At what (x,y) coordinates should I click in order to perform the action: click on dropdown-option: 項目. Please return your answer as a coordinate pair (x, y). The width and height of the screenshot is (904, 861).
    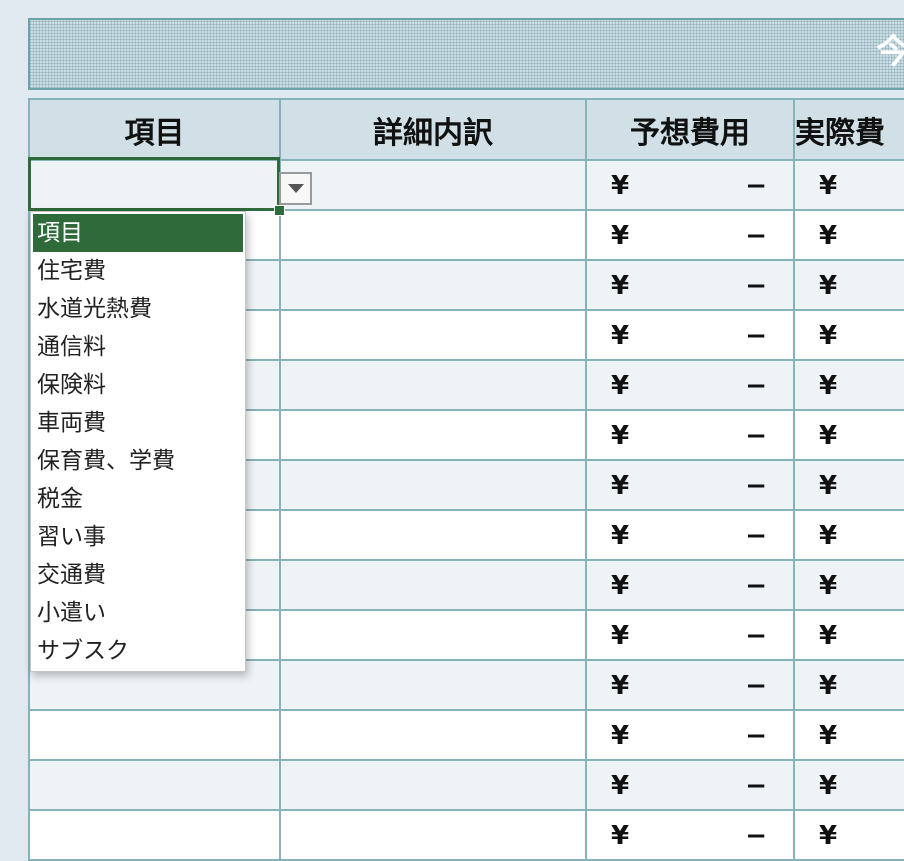
    Looking at the image, I should click on (138, 233).